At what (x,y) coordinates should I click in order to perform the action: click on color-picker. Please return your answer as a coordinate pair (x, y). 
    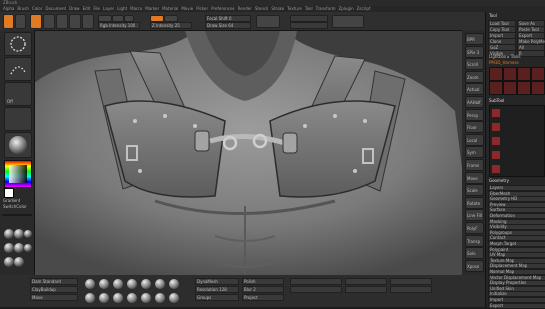
    Looking at the image, I should click on (18, 174).